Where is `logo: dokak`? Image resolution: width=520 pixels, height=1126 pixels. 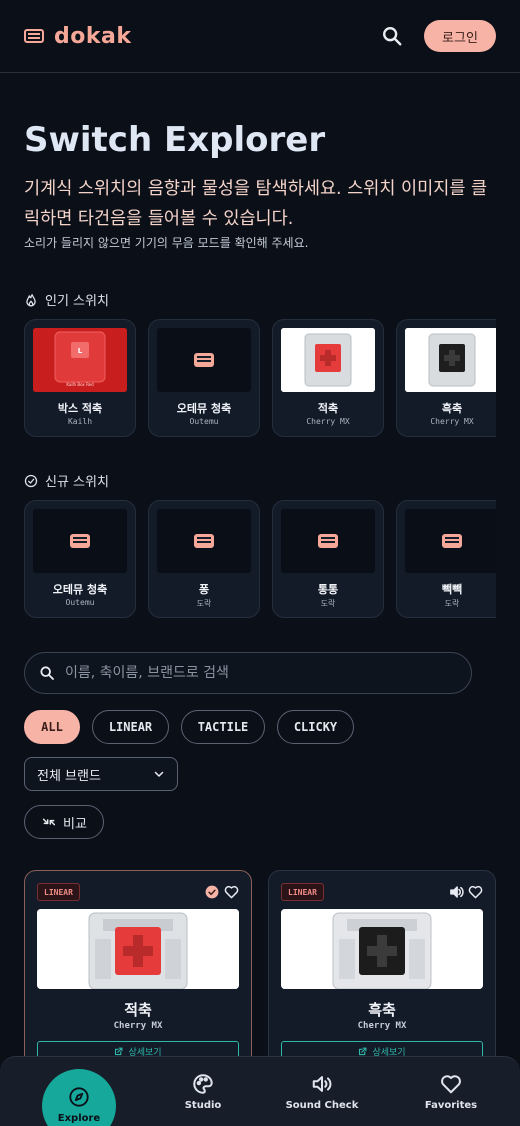
logo: dokak is located at coordinates (77, 36).